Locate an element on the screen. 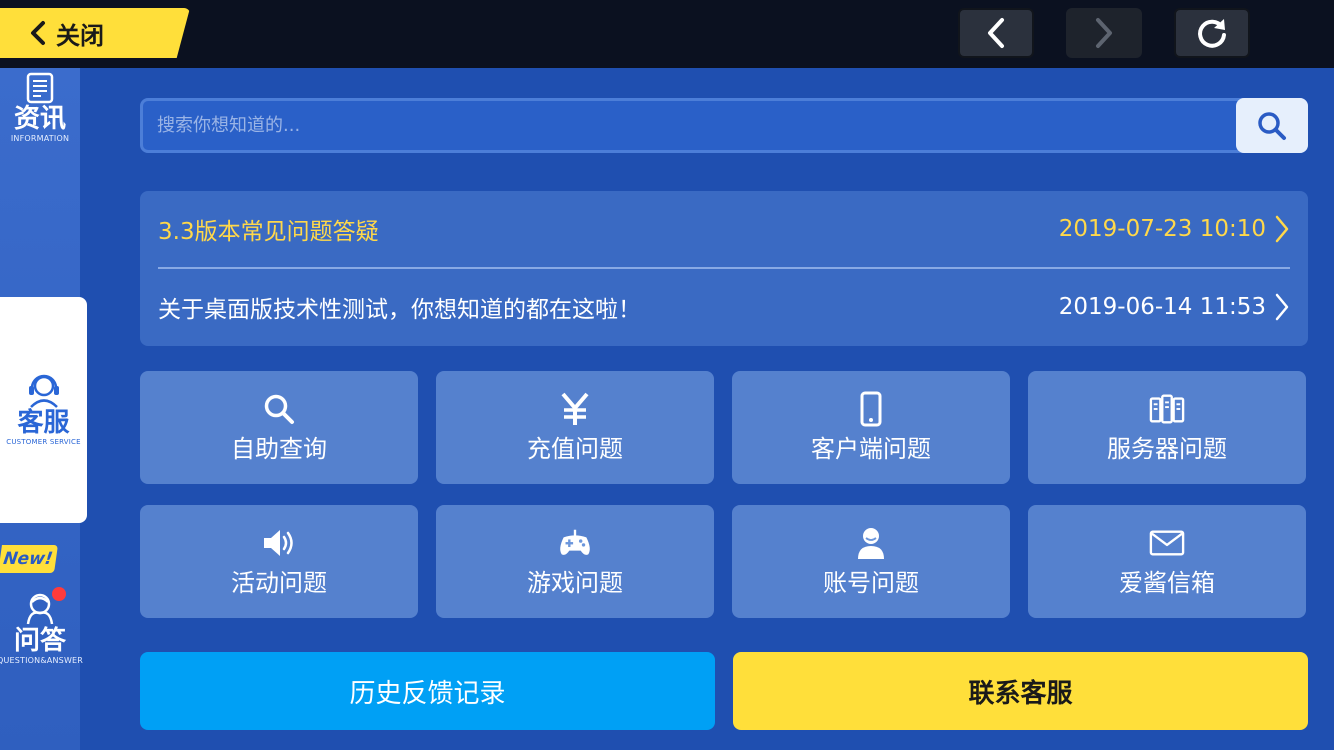 The image size is (1334, 750). sidebar-item-information: 资讯 INFORMATION is located at coordinates (40, 107).